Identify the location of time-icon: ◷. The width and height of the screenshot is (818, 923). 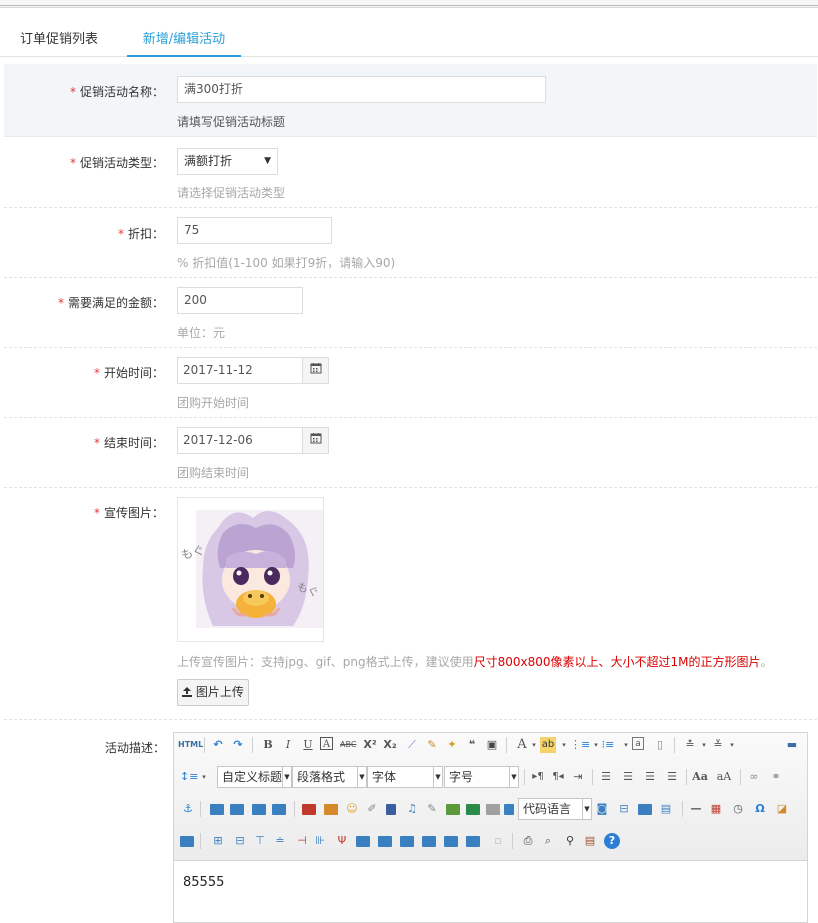
(738, 809).